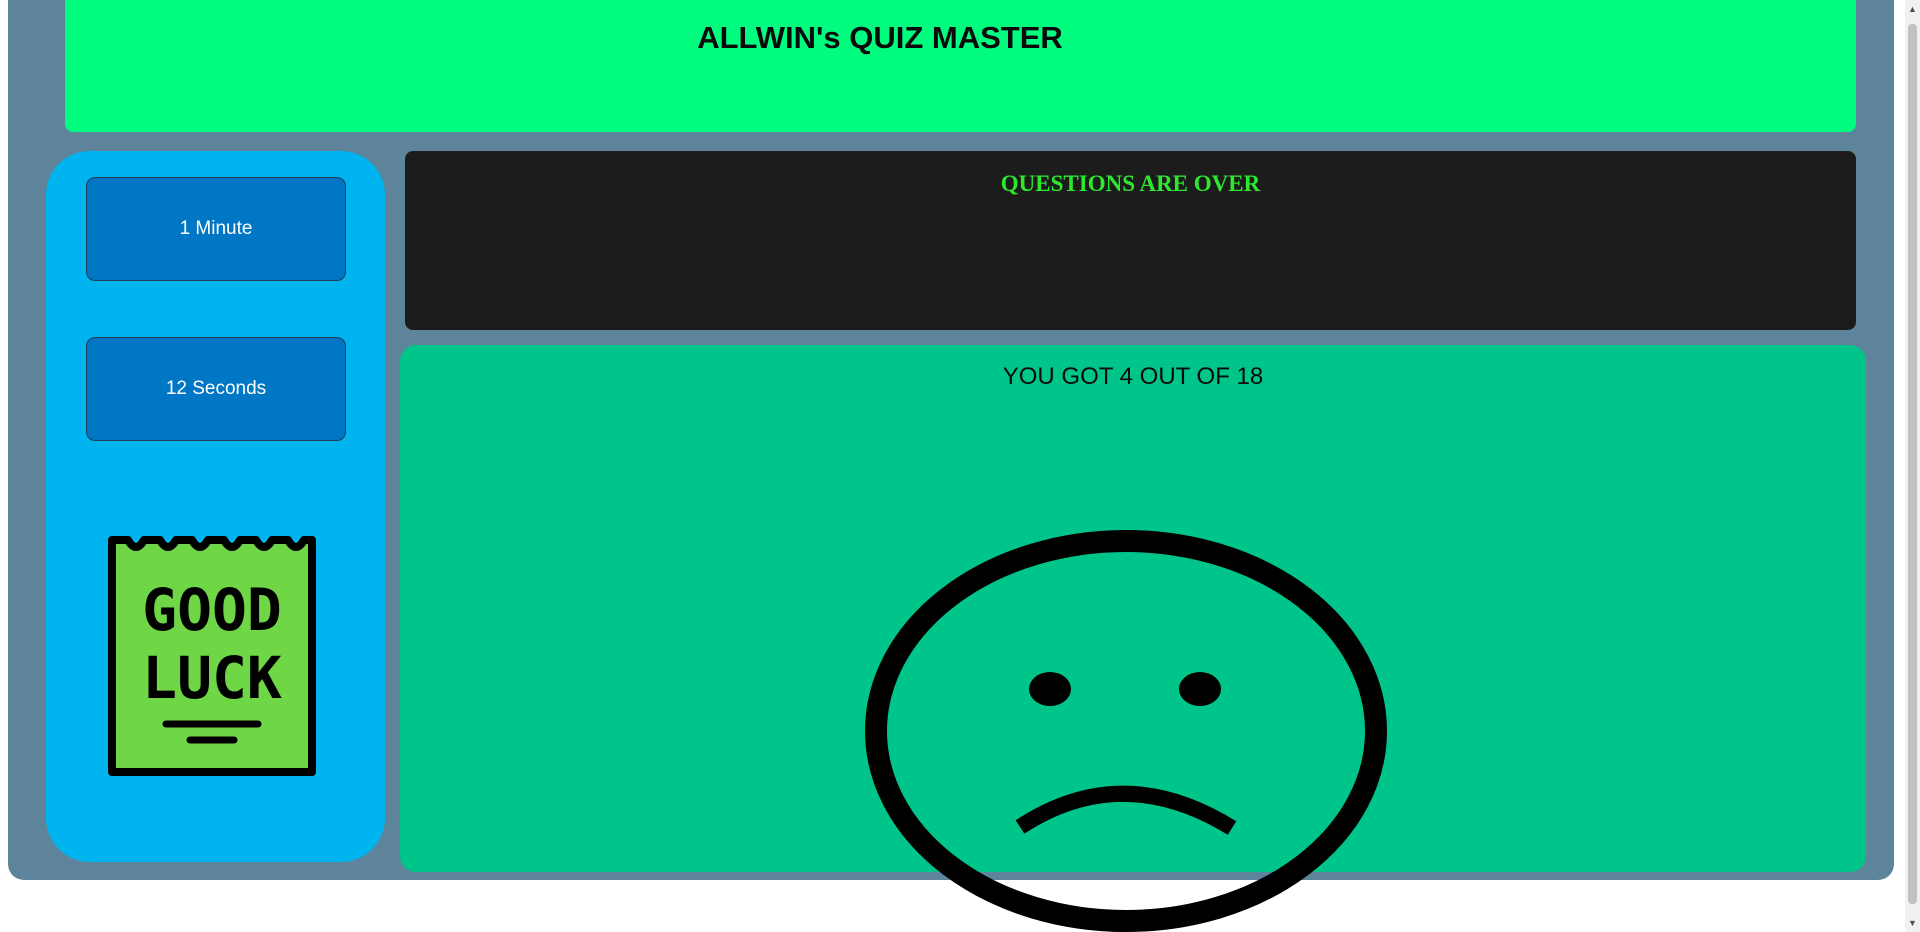 The width and height of the screenshot is (1920, 932). What do you see at coordinates (212, 678) in the screenshot?
I see `luck-text: LUCK` at bounding box center [212, 678].